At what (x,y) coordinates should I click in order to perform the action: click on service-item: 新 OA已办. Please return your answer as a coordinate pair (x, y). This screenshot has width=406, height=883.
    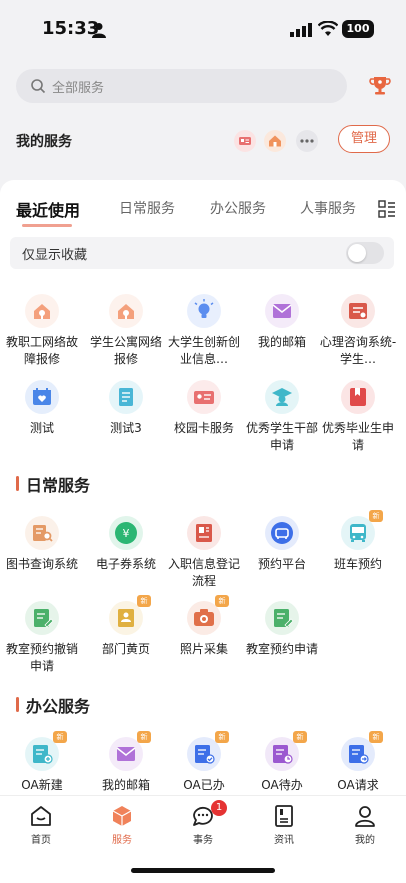
    Looking at the image, I should click on (204, 763).